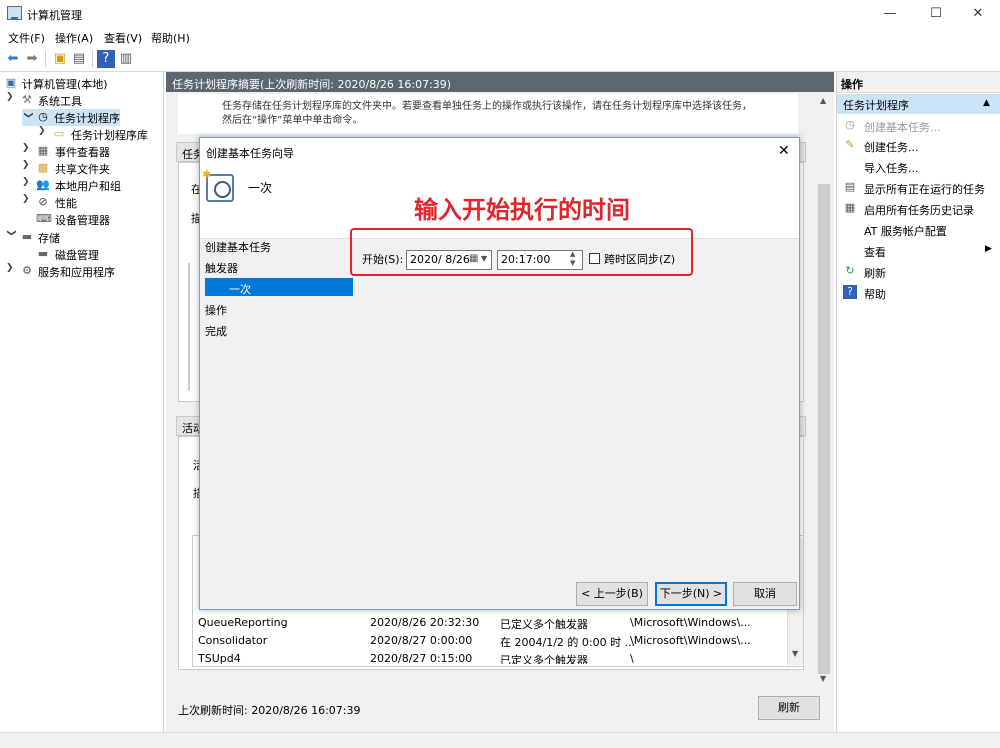 The width and height of the screenshot is (1000, 748). Describe the element at coordinates (918, 187) in the screenshot. I see `action-show-running: ▤ 显示所有正在运行的任务` at that location.